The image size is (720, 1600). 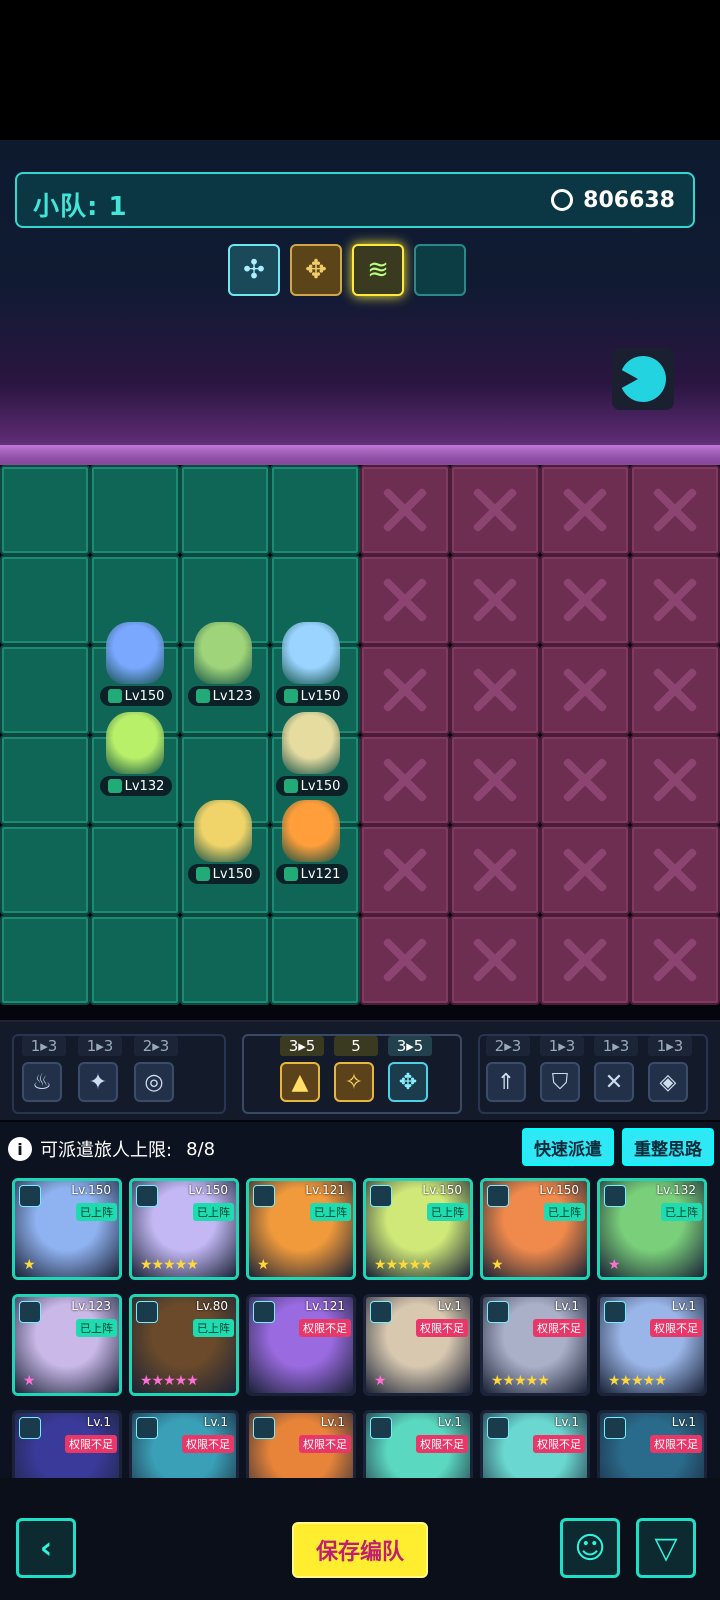 I want to click on synergy-item: 1▸3 ✕, so click(x=616, y=1069).